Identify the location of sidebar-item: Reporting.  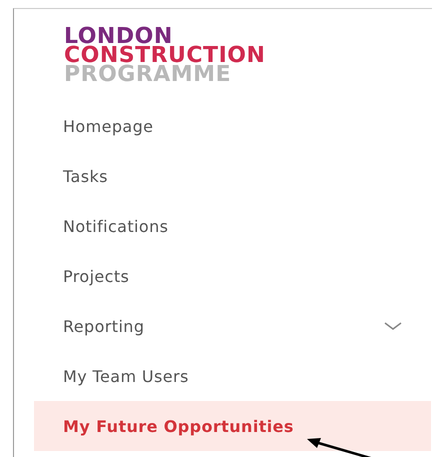
(233, 326).